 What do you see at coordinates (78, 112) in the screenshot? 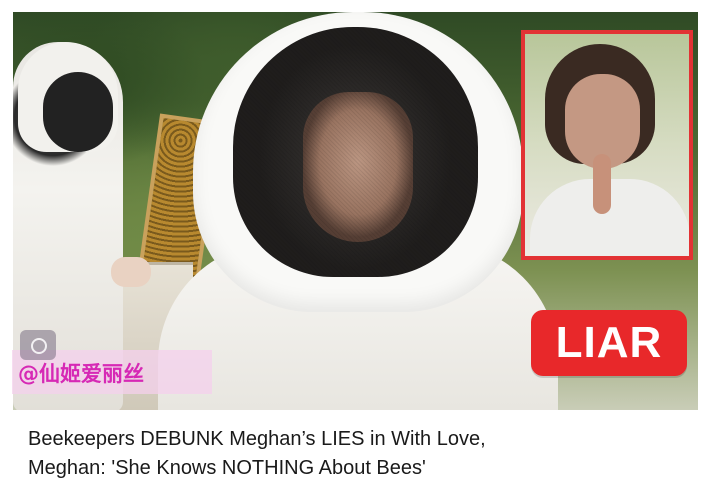
I see `beekeeper-veil` at bounding box center [78, 112].